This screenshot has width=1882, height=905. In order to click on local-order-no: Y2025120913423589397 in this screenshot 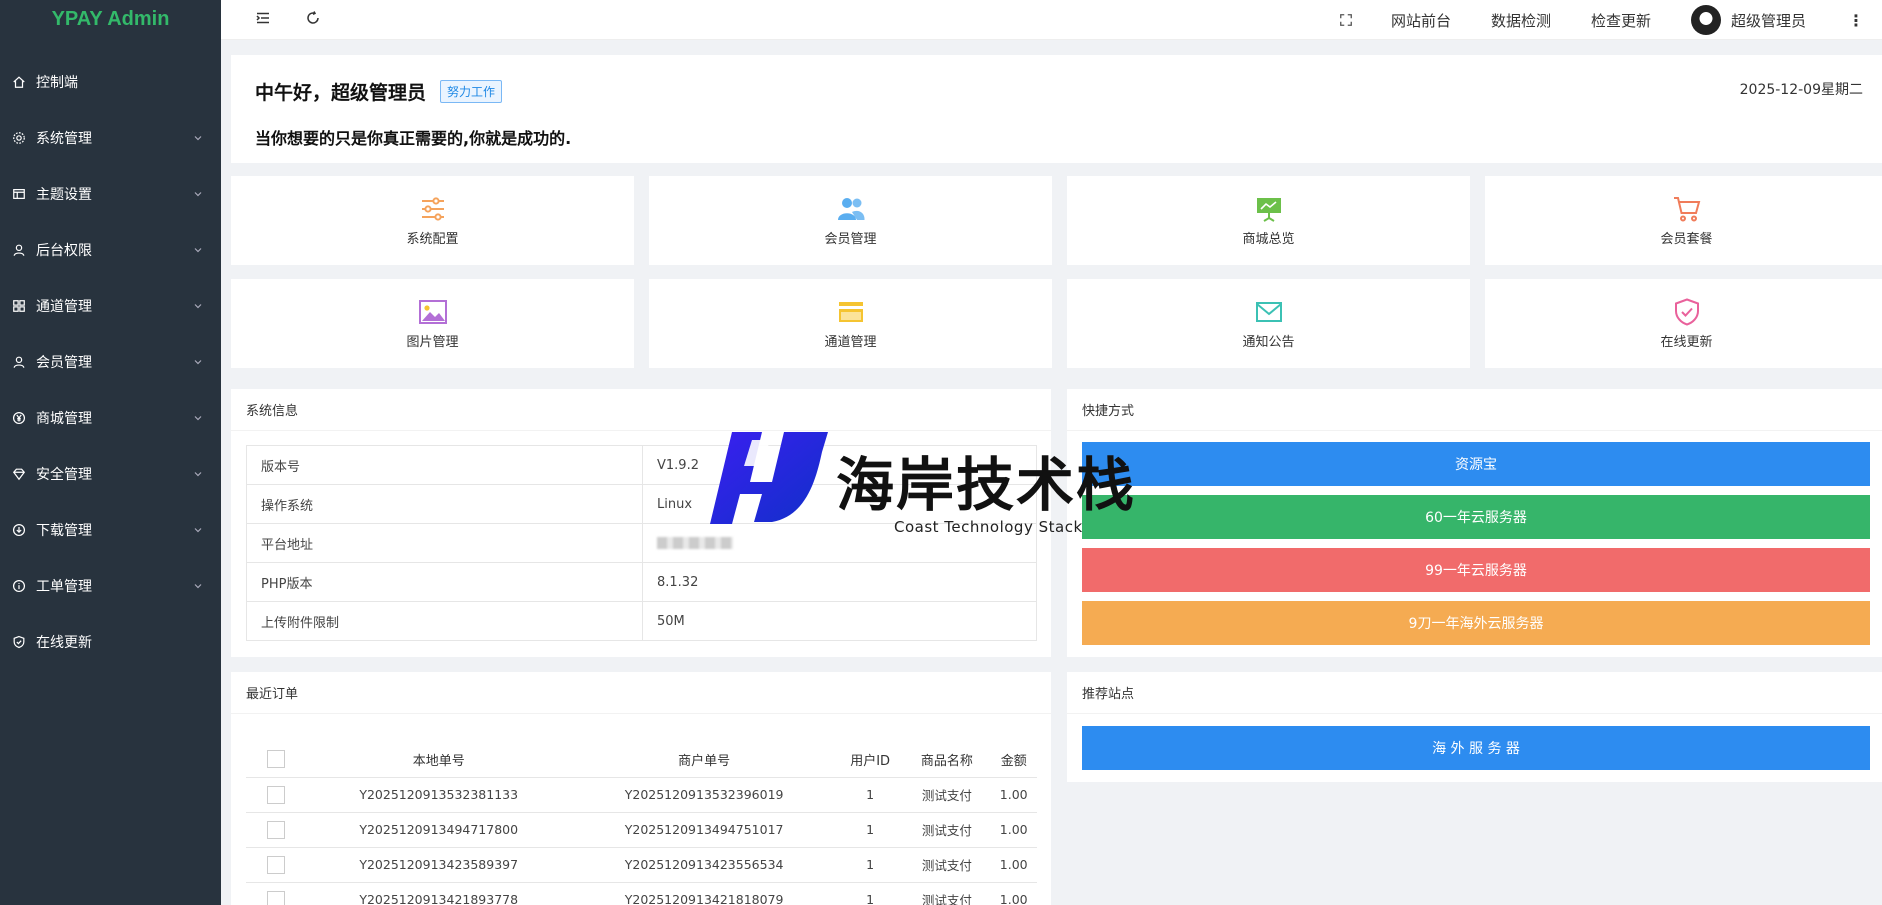, I will do `click(439, 865)`.